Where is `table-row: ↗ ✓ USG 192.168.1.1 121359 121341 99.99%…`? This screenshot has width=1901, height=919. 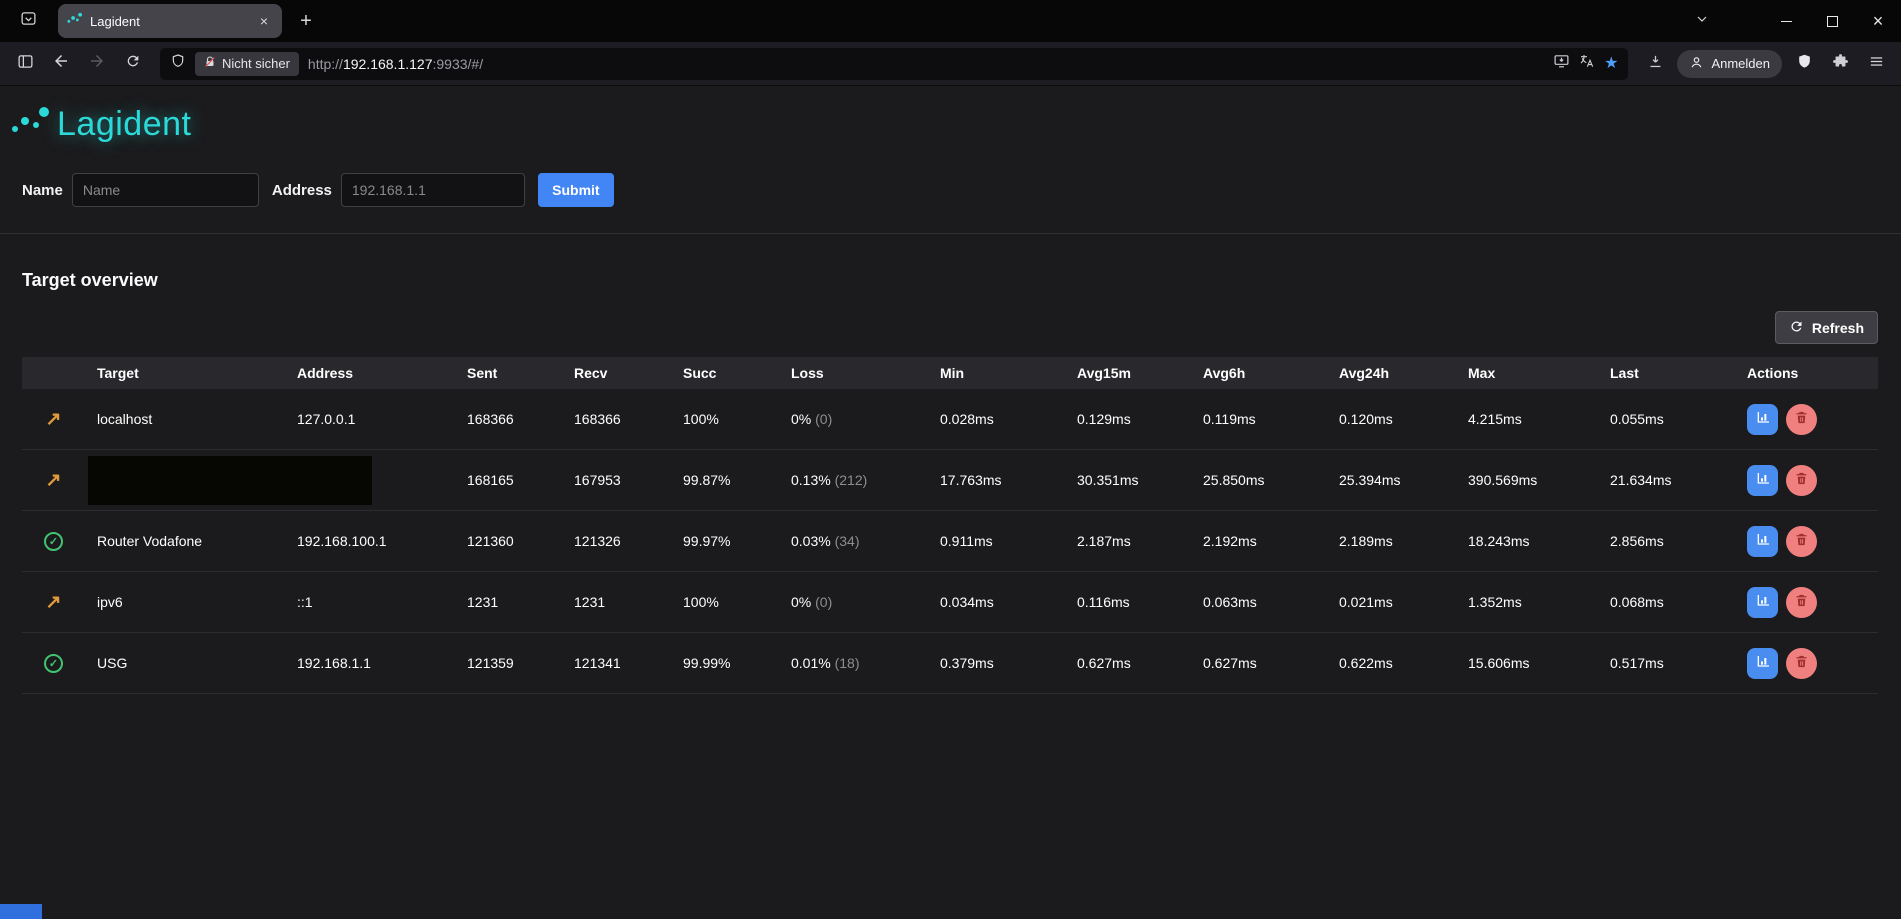 table-row: ↗ ✓ USG 192.168.1.1 121359 121341 99.99%… is located at coordinates (950, 663).